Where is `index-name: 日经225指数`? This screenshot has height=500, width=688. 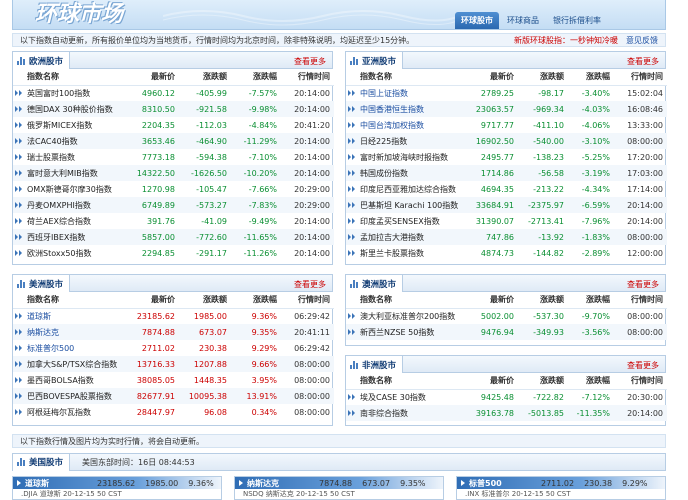
index-name: 日经225指数 is located at coordinates (408, 141).